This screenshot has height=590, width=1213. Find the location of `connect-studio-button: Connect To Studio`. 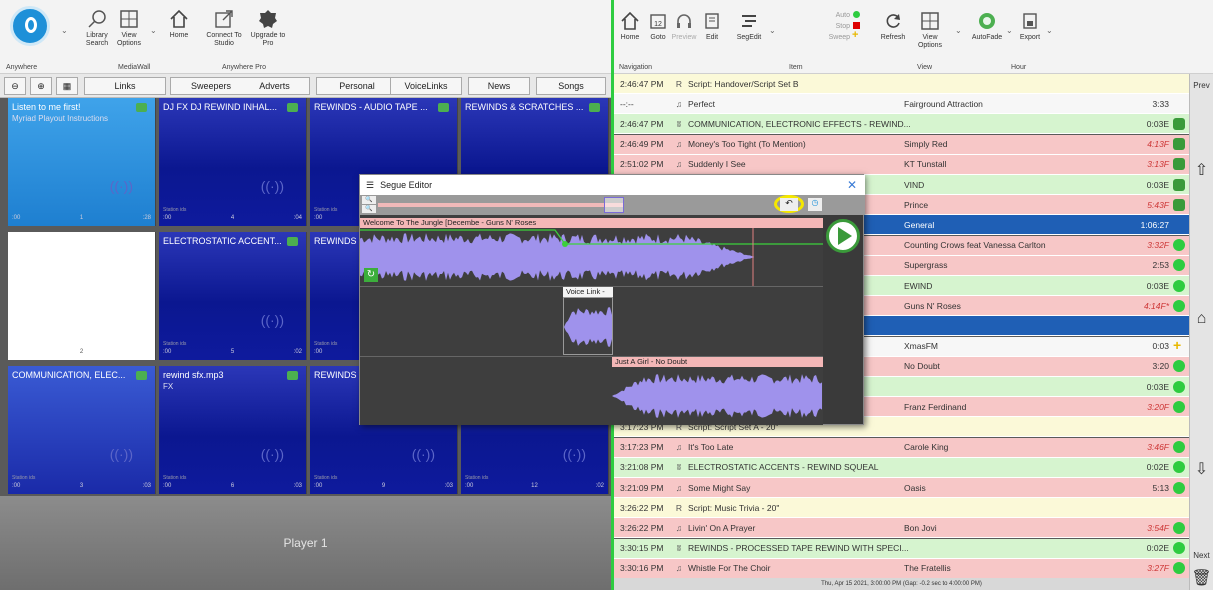

connect-studio-button: Connect To Studio is located at coordinates (224, 28).